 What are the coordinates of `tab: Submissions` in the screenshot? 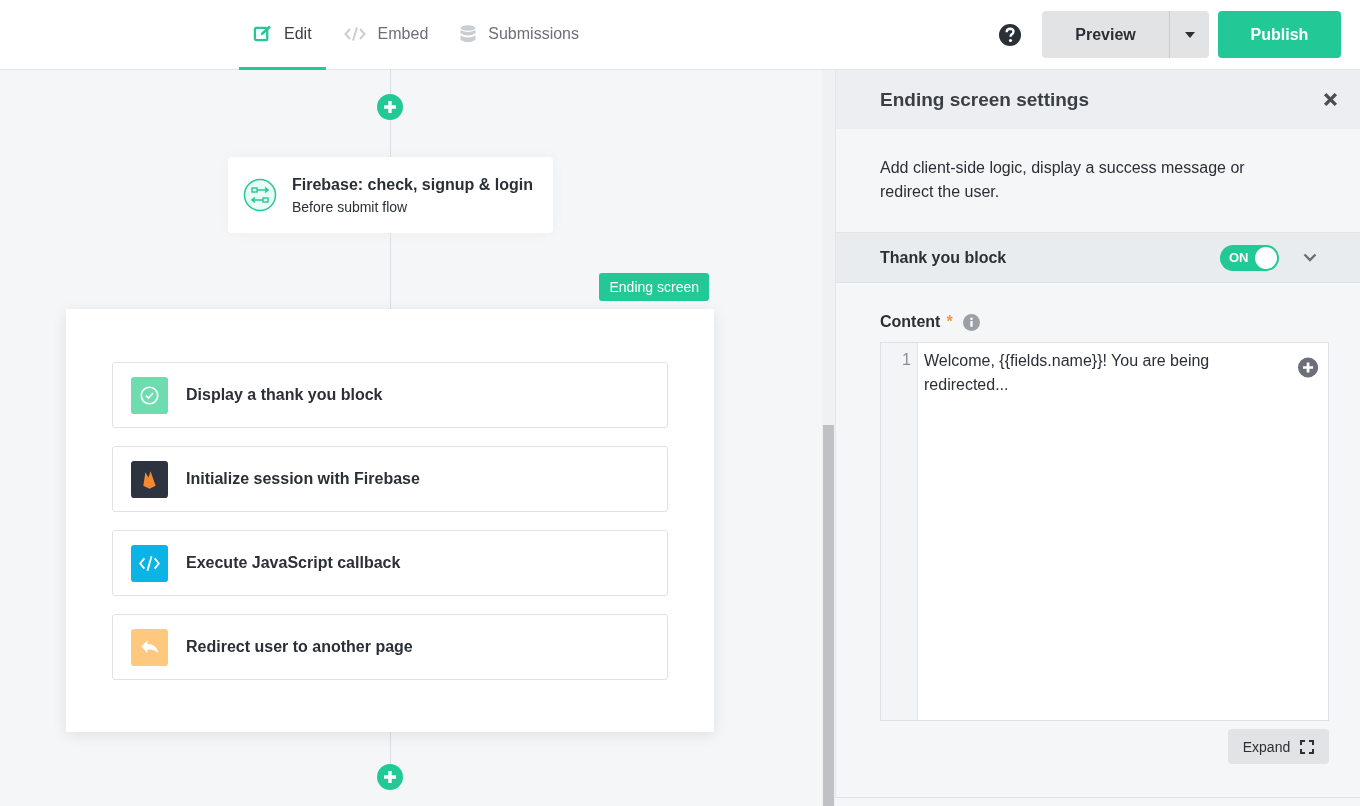 It's located at (519, 35).